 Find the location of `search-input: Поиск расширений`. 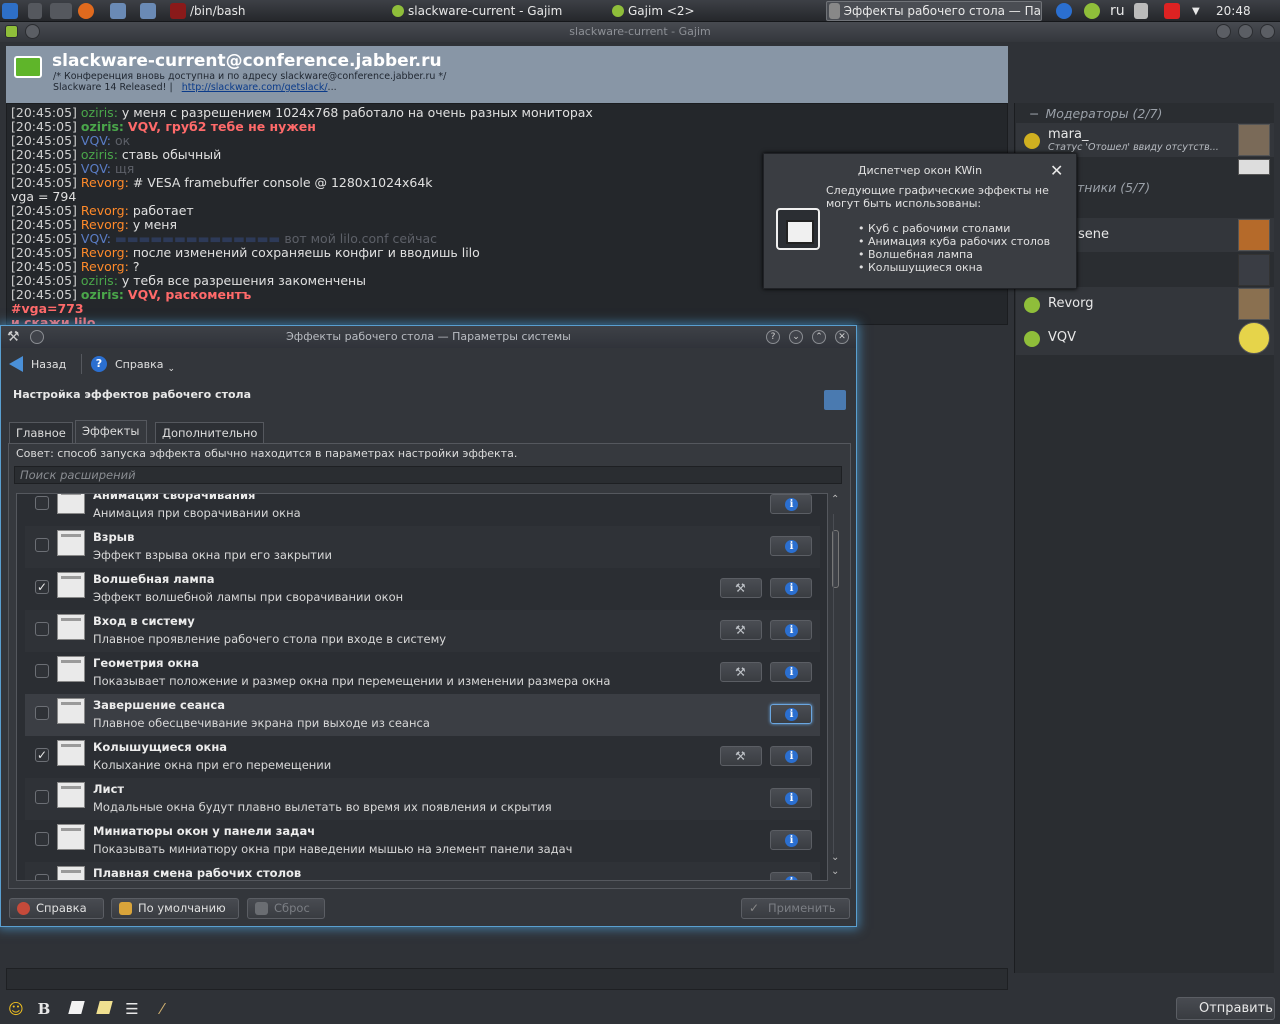

search-input: Поиск расширений is located at coordinates (428, 475).